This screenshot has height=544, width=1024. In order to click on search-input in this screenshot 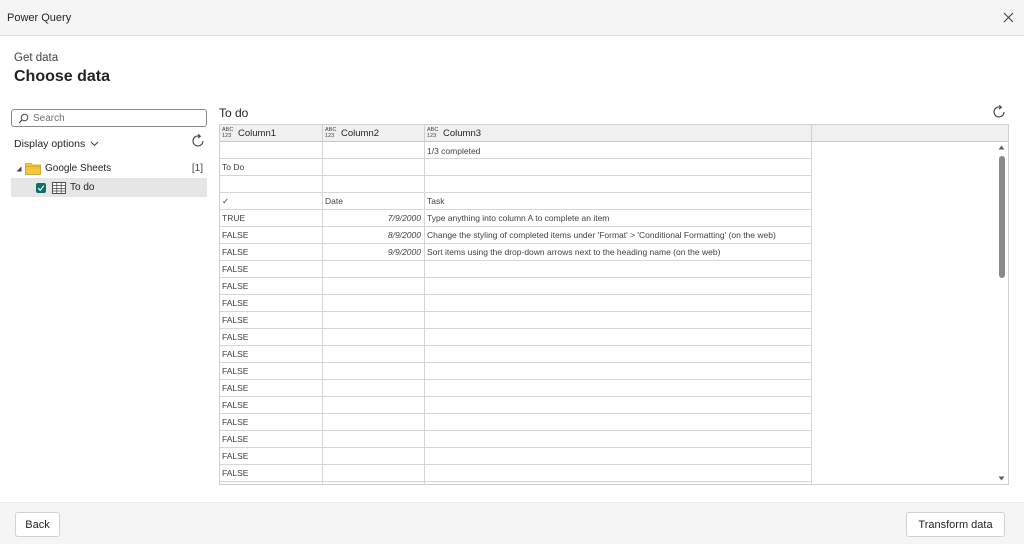, I will do `click(118, 118)`.